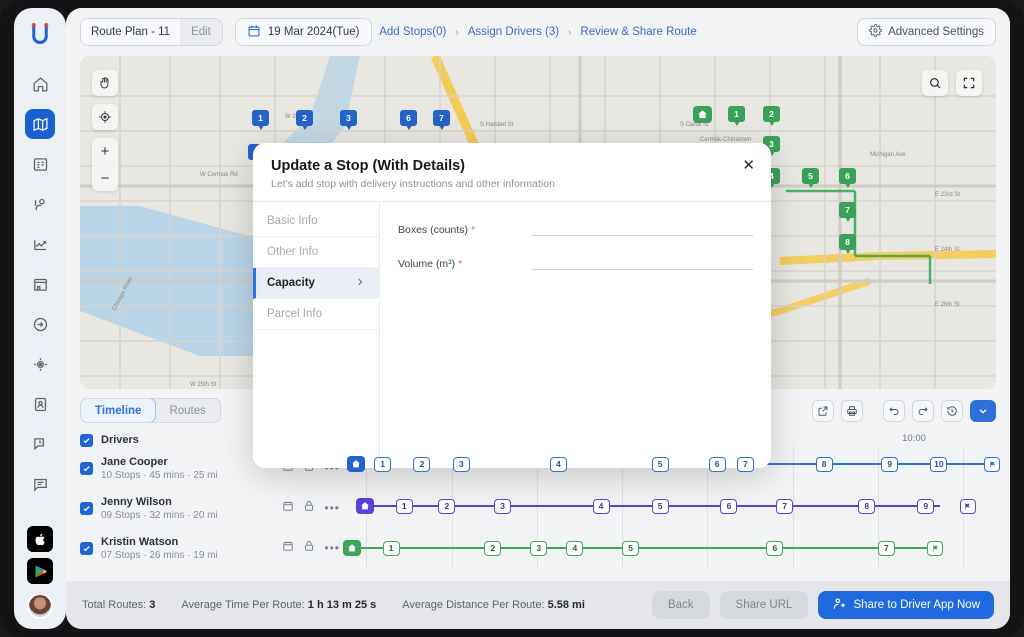  I want to click on volume-input, so click(642, 261).